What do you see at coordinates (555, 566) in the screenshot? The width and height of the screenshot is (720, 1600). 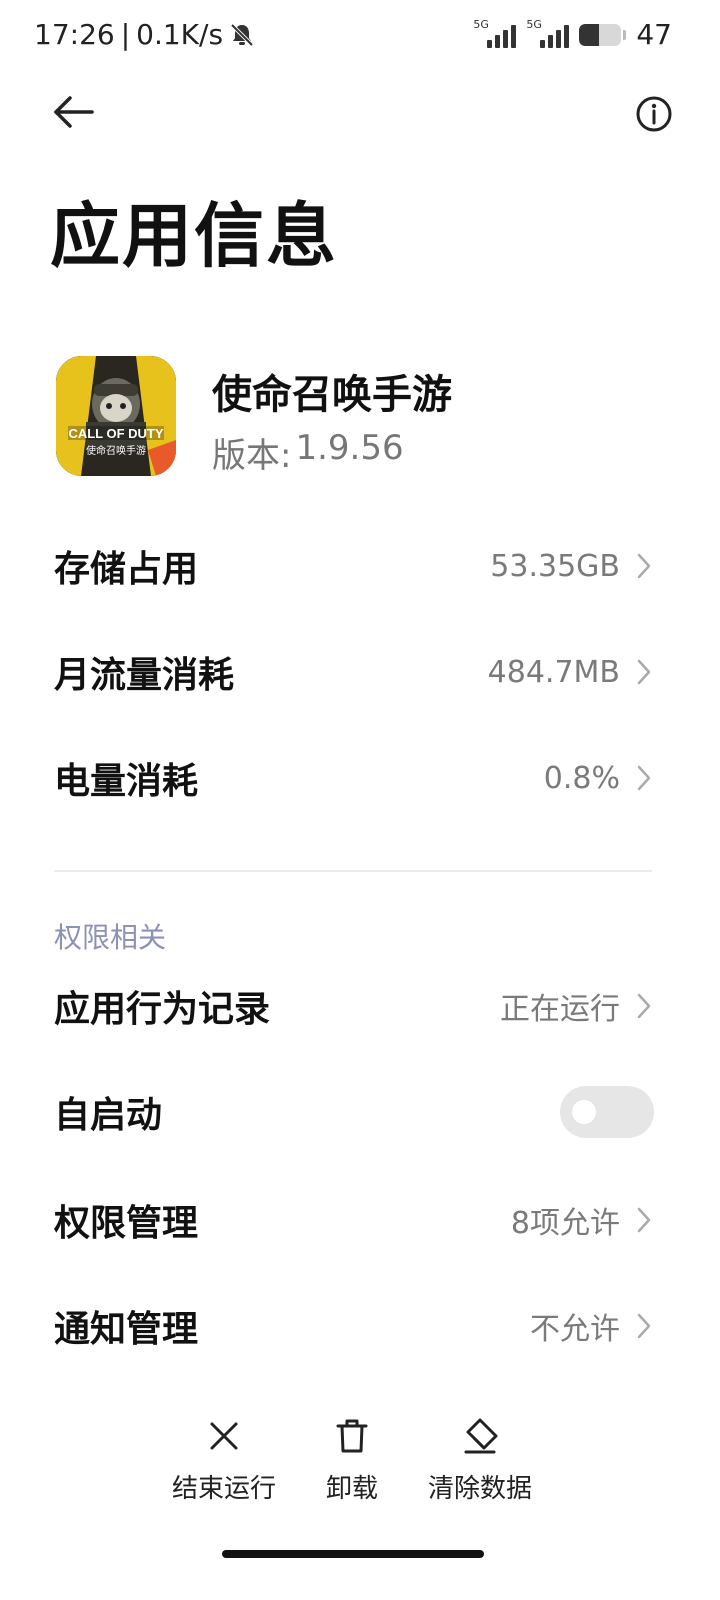 I see `storage-usage-value: 53.35GB` at bounding box center [555, 566].